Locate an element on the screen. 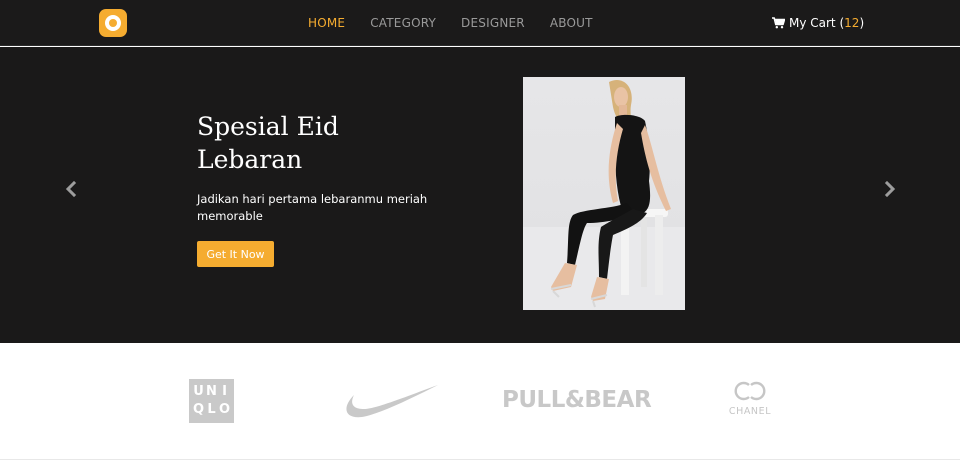 This screenshot has width=960, height=460. chanel-cc-icon is located at coordinates (750, 391).